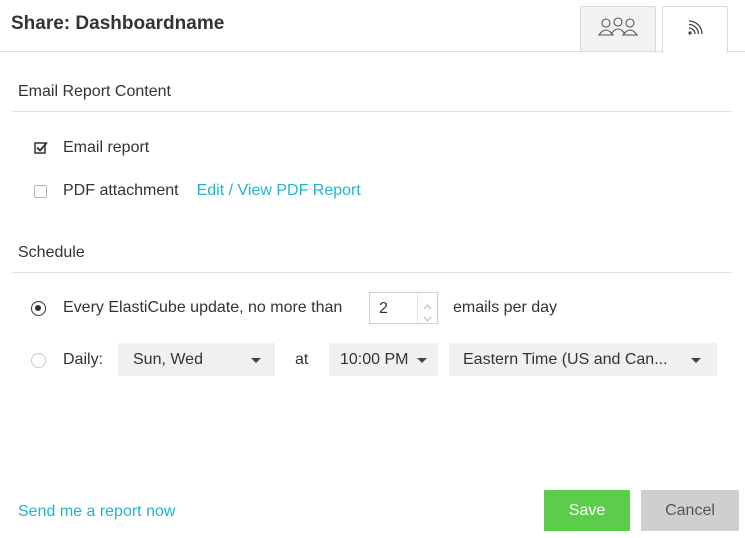 The height and width of the screenshot is (538, 745). I want to click on time-dropdown: 10:00 PM, so click(383, 359).